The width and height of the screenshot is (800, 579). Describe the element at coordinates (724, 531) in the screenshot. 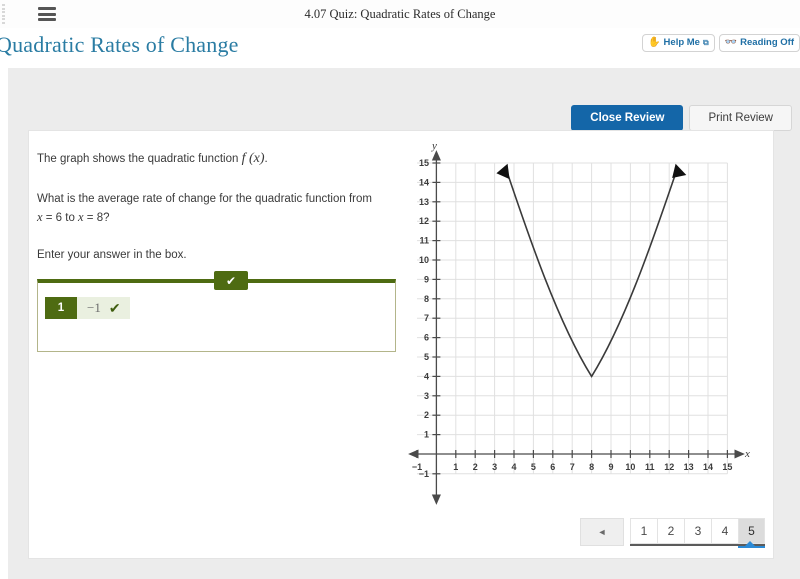

I see `pagination-page-4: 4` at that location.